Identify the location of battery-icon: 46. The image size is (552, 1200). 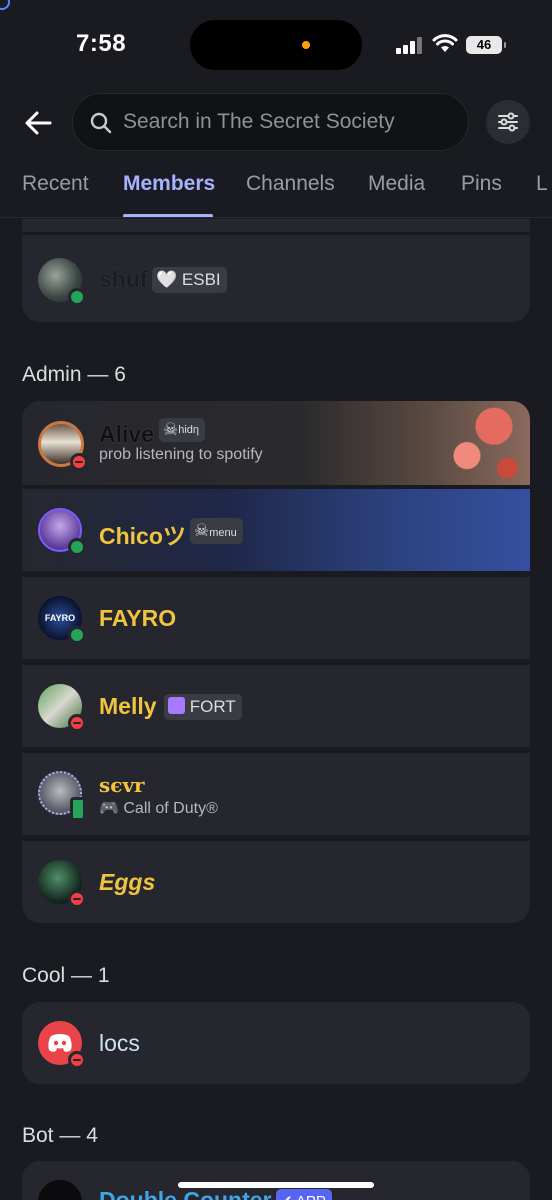
(486, 45).